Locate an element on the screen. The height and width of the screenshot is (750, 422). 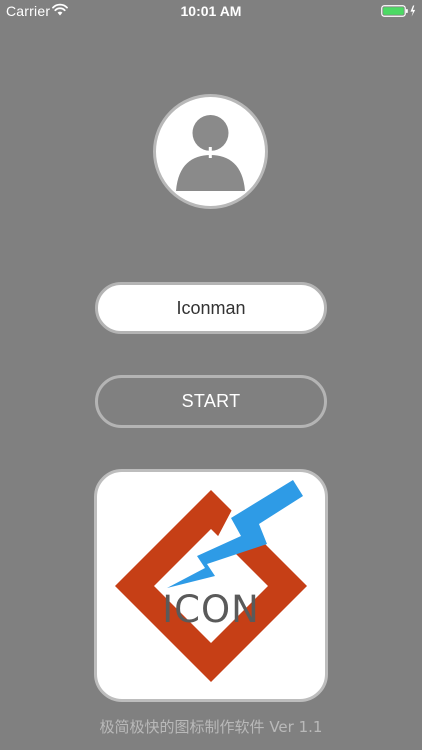
avatar-button is located at coordinates (210, 151).